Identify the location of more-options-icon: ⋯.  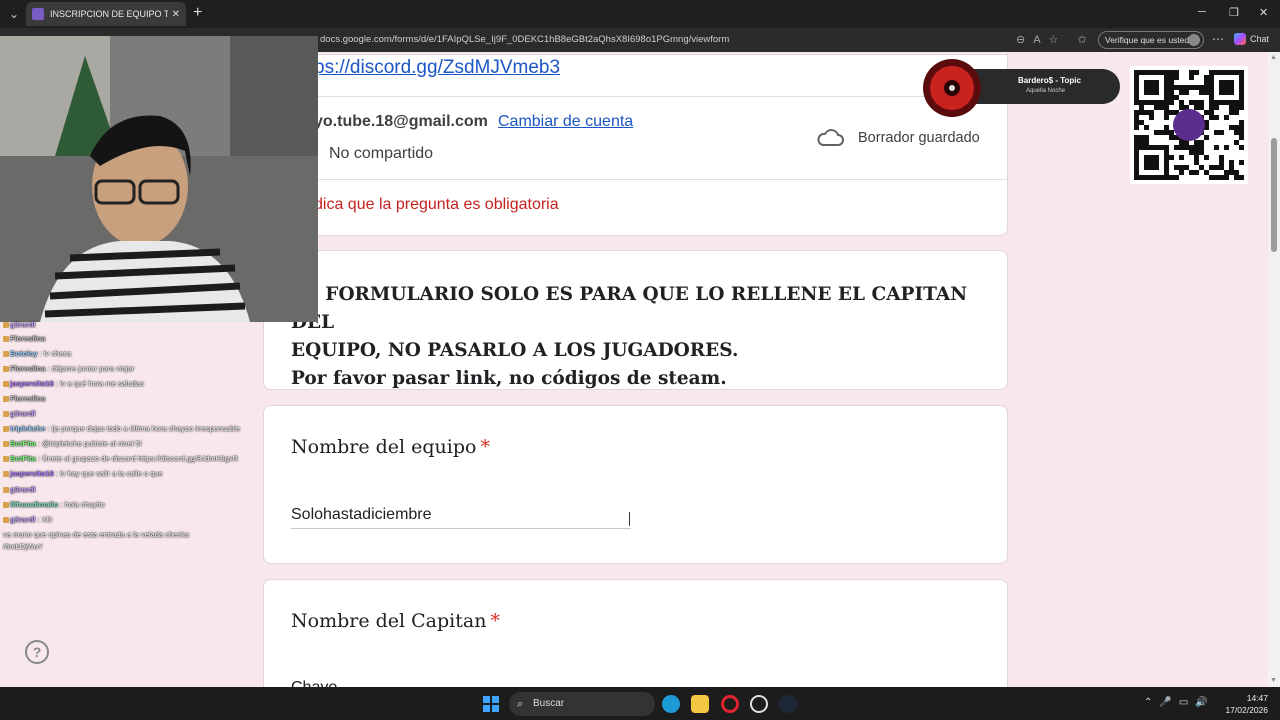
(1218, 39).